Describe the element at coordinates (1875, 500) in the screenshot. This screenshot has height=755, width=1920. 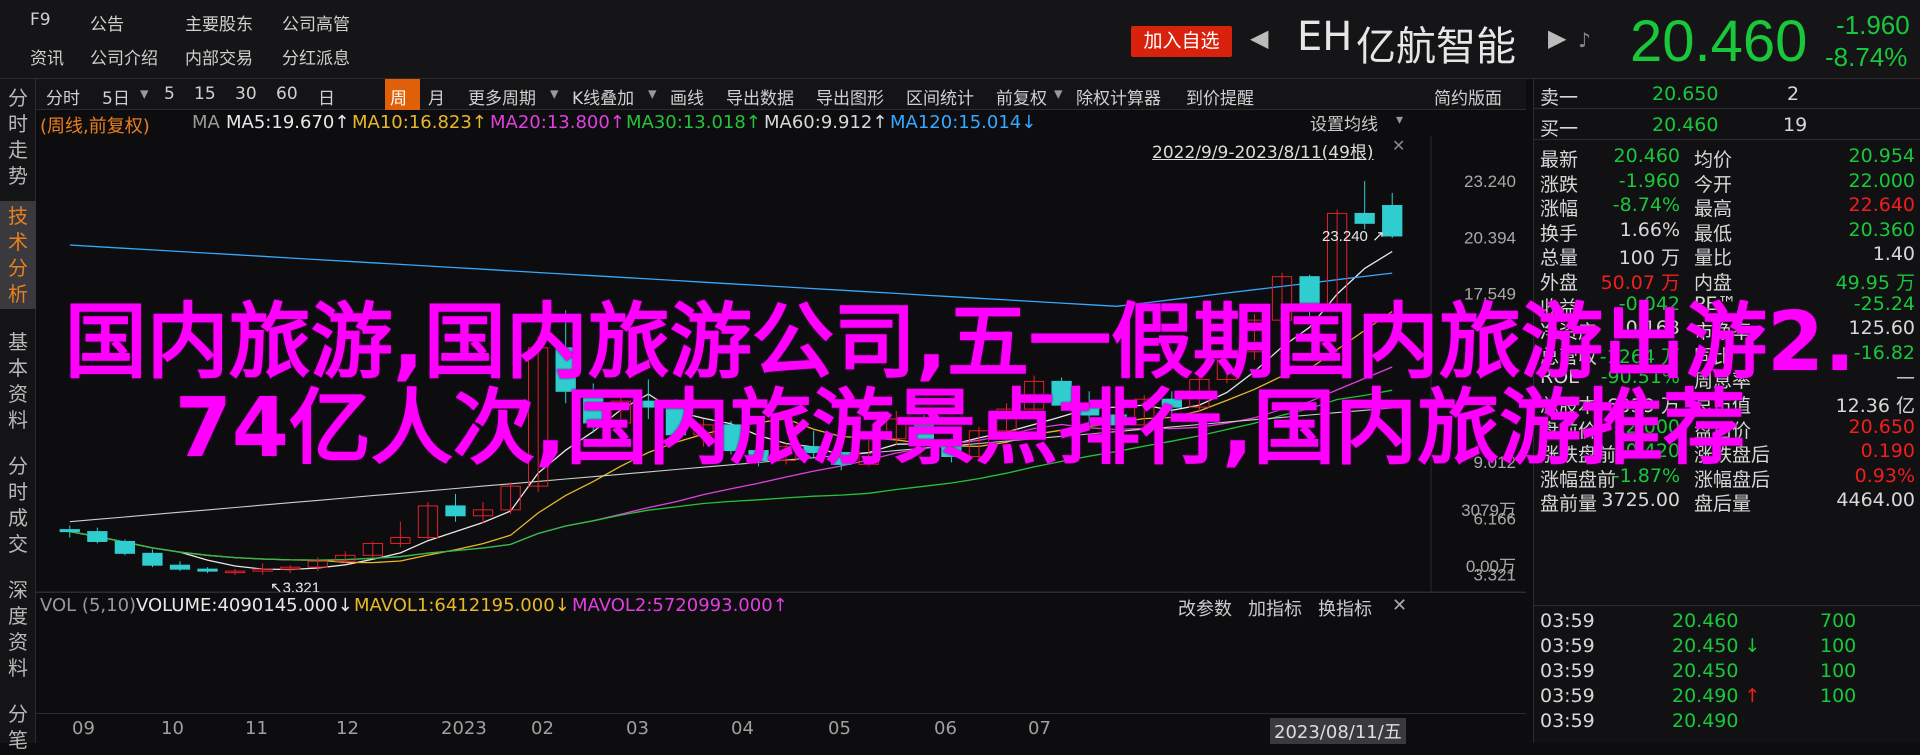
I see `quote-value: 4464.00` at that location.